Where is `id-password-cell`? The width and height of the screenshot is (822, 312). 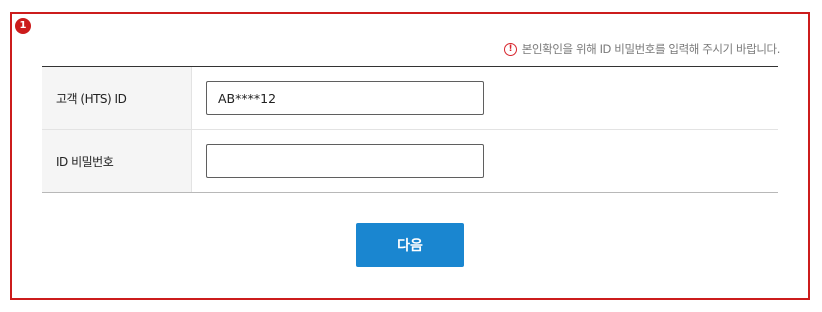 id-password-cell is located at coordinates (485, 161).